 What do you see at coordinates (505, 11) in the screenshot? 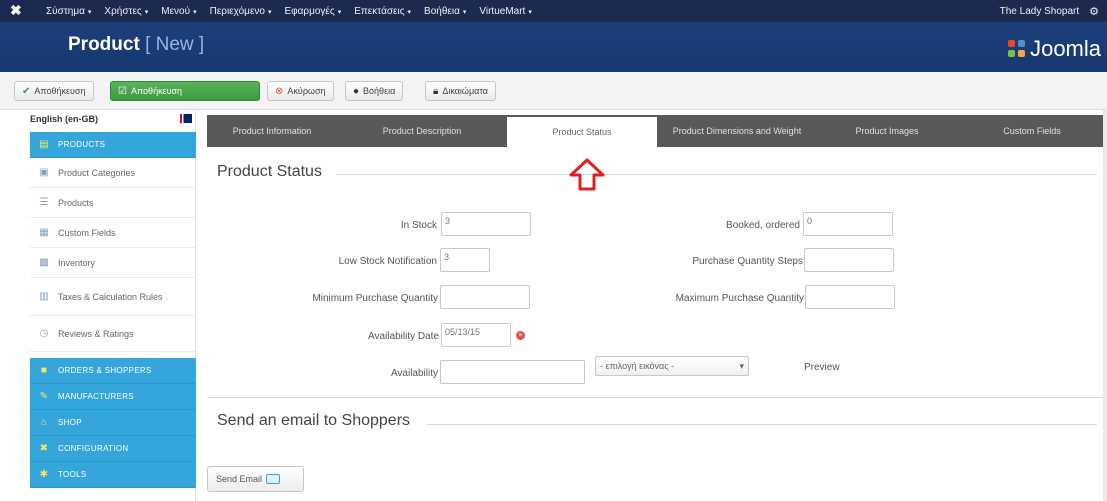
I see `menu-virtuemart: VirtueMart ▾` at bounding box center [505, 11].